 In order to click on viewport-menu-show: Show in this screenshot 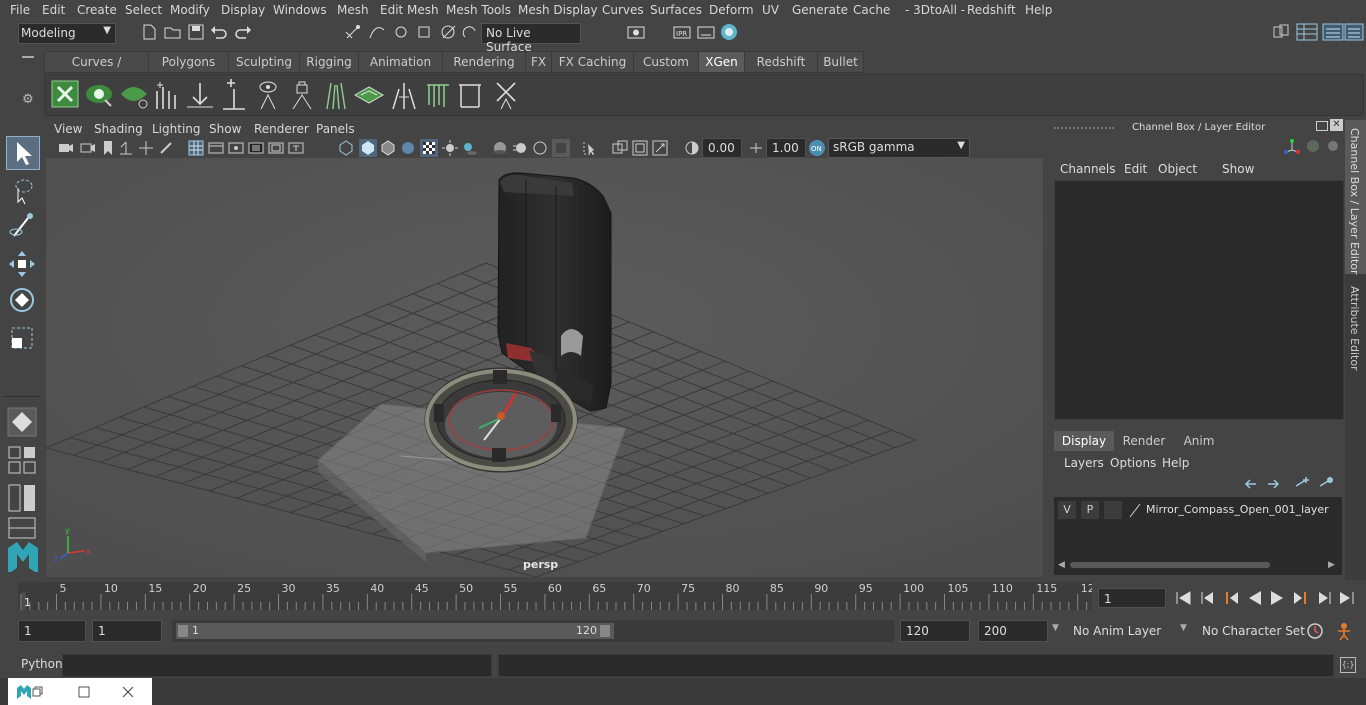, I will do `click(225, 129)`.